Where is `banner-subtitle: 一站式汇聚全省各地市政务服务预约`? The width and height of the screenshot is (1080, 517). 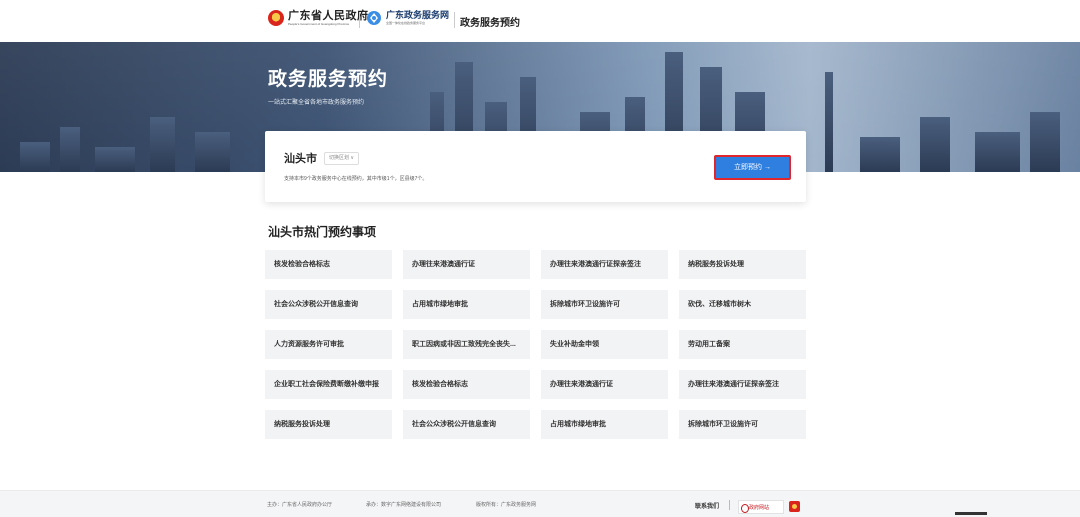
banner-subtitle: 一站式汇聚全省各地市政务服务预约 is located at coordinates (316, 103).